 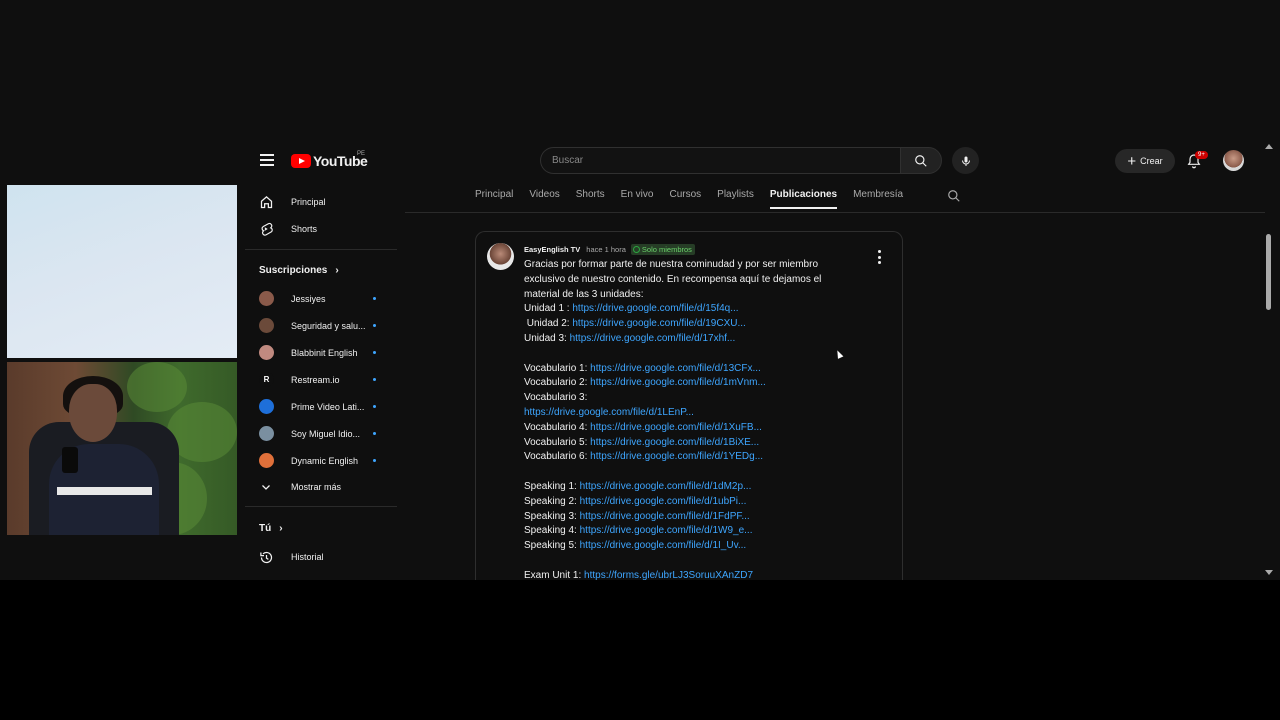 What do you see at coordinates (292, 202) in the screenshot?
I see `sidebar-item-principal: Principal` at bounding box center [292, 202].